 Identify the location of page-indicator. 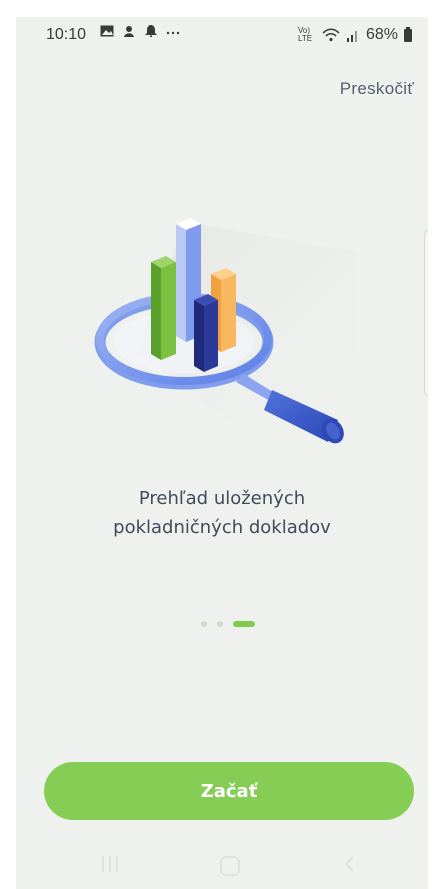
(228, 624).